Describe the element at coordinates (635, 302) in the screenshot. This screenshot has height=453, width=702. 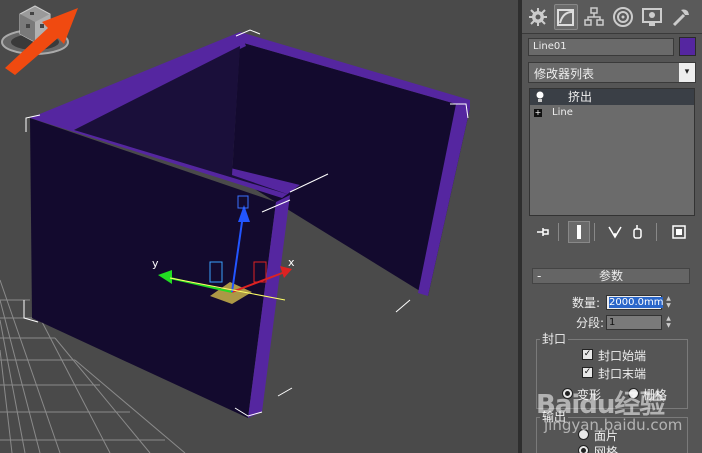
I see `amount-input: 2000.0mm` at that location.